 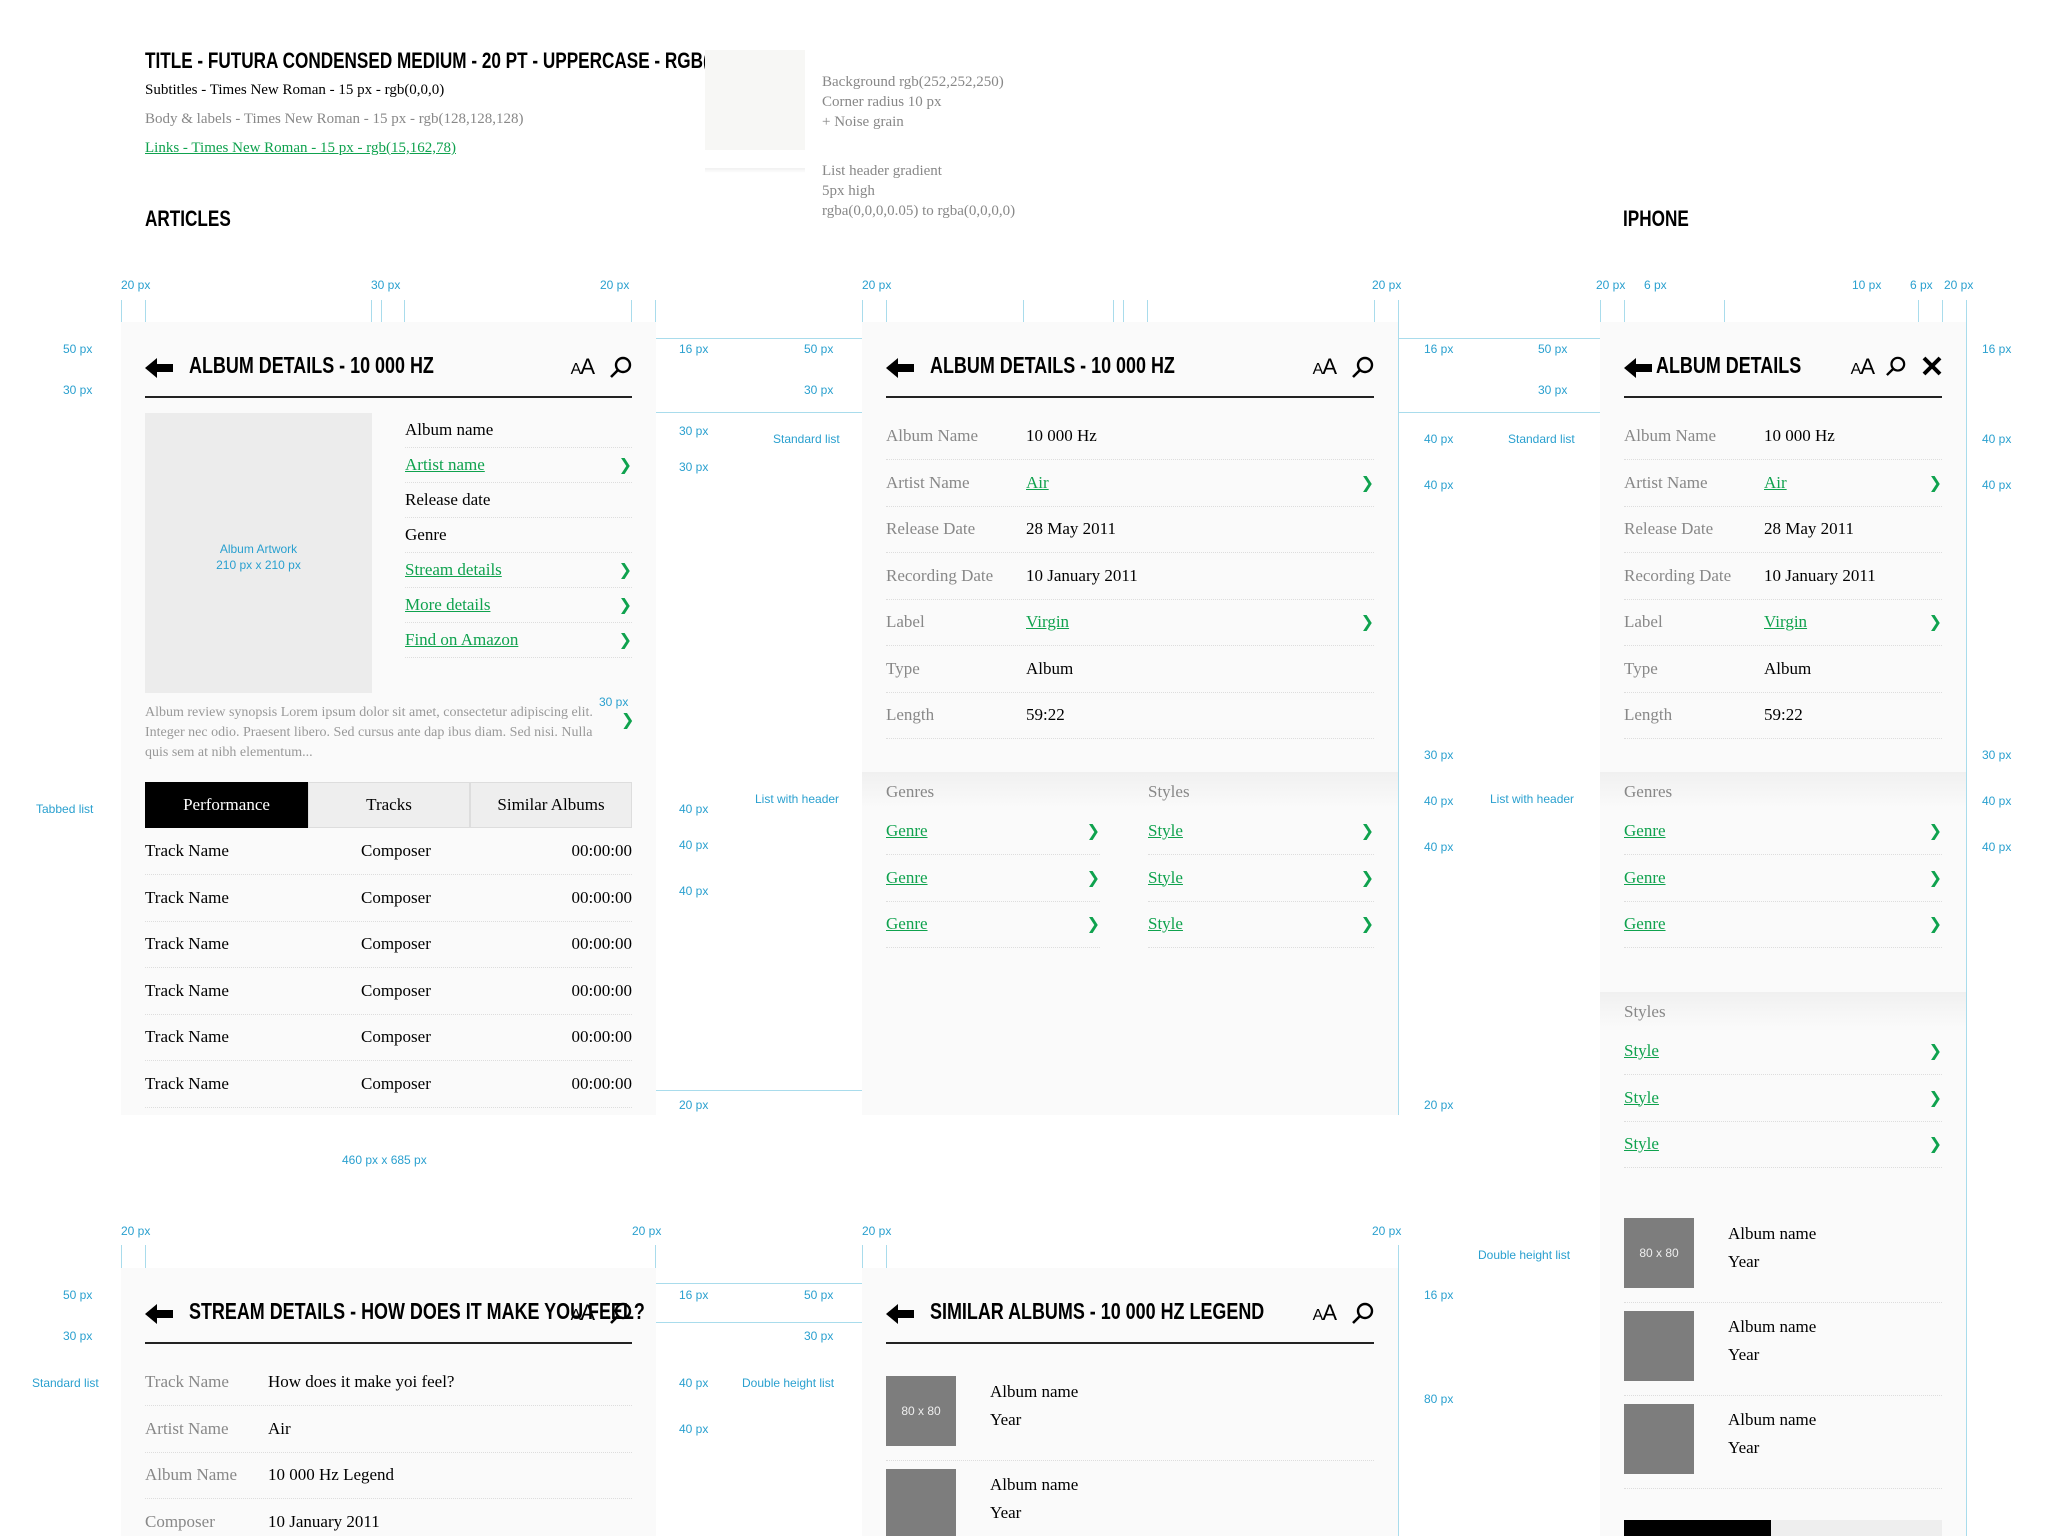 What do you see at coordinates (1783, 576) in the screenshot?
I see `detail-row: Recording Date 10 January 2011` at bounding box center [1783, 576].